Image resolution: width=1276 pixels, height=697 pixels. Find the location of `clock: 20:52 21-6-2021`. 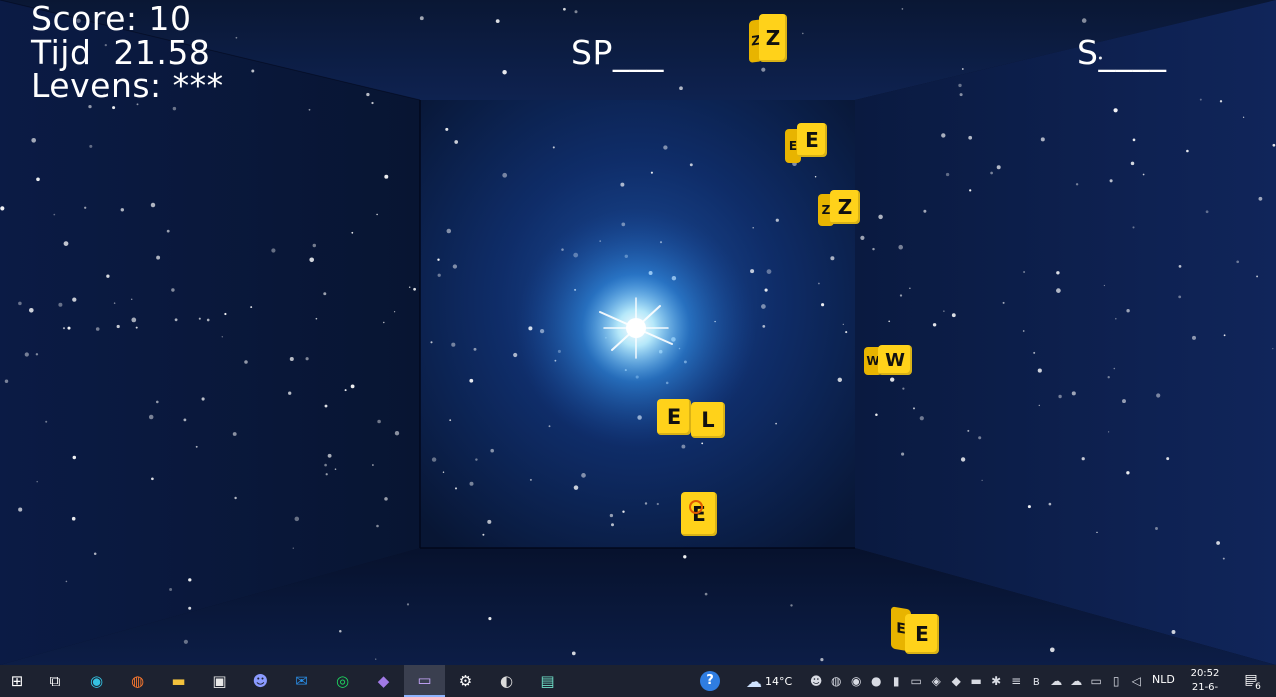

clock: 20:52 21-6-2021 is located at coordinates (1205, 682).